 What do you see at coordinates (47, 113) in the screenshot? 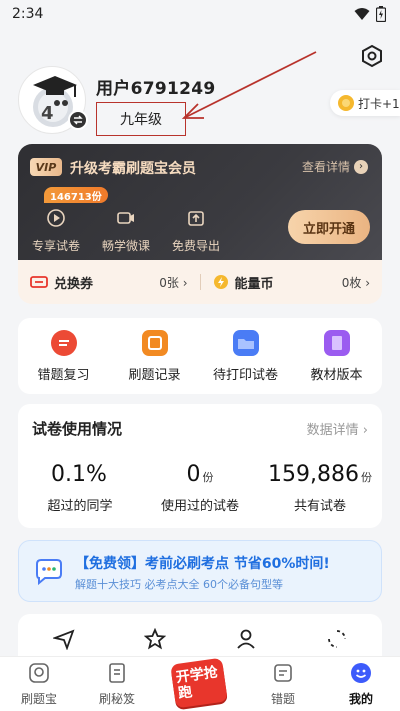
I see `svg-text: 4` at bounding box center [47, 113].